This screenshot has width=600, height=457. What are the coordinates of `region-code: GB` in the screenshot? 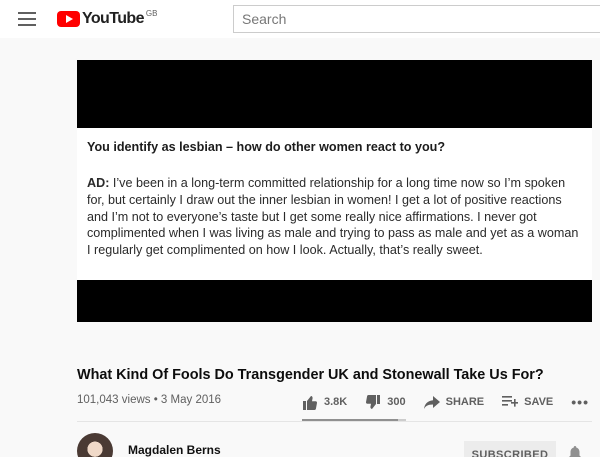 It's located at (151, 13).